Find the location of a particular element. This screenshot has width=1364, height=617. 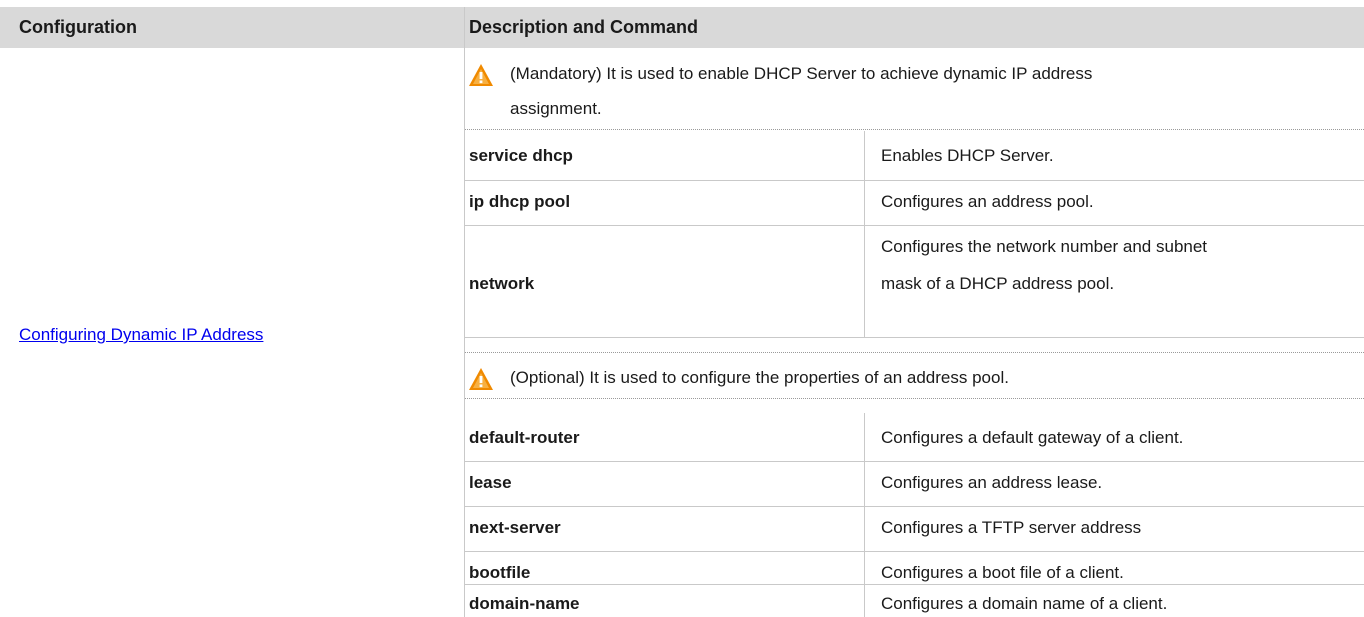

command-network: network is located at coordinates (502, 283).